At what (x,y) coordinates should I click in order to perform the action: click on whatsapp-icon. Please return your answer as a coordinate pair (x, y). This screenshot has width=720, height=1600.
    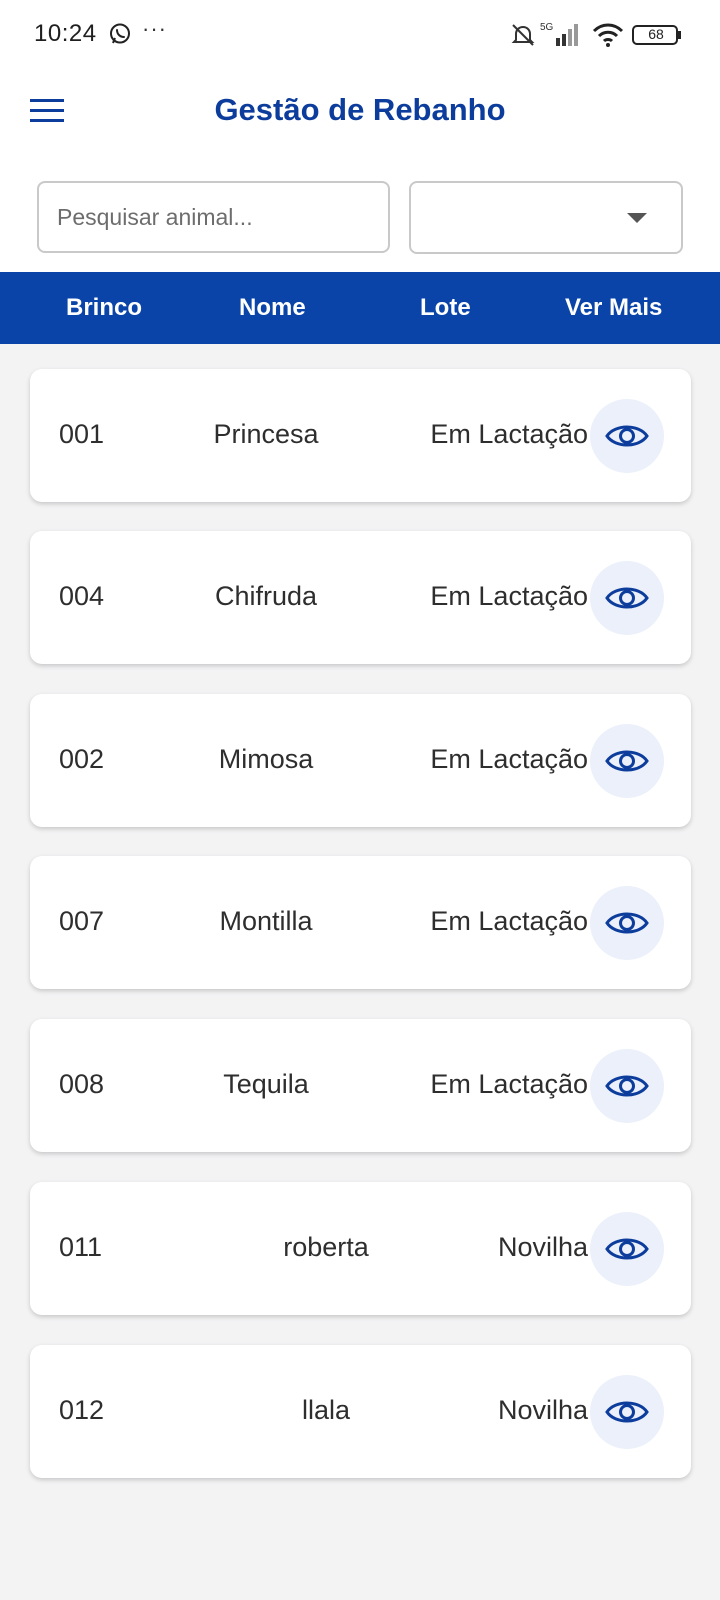
    Looking at the image, I should click on (120, 33).